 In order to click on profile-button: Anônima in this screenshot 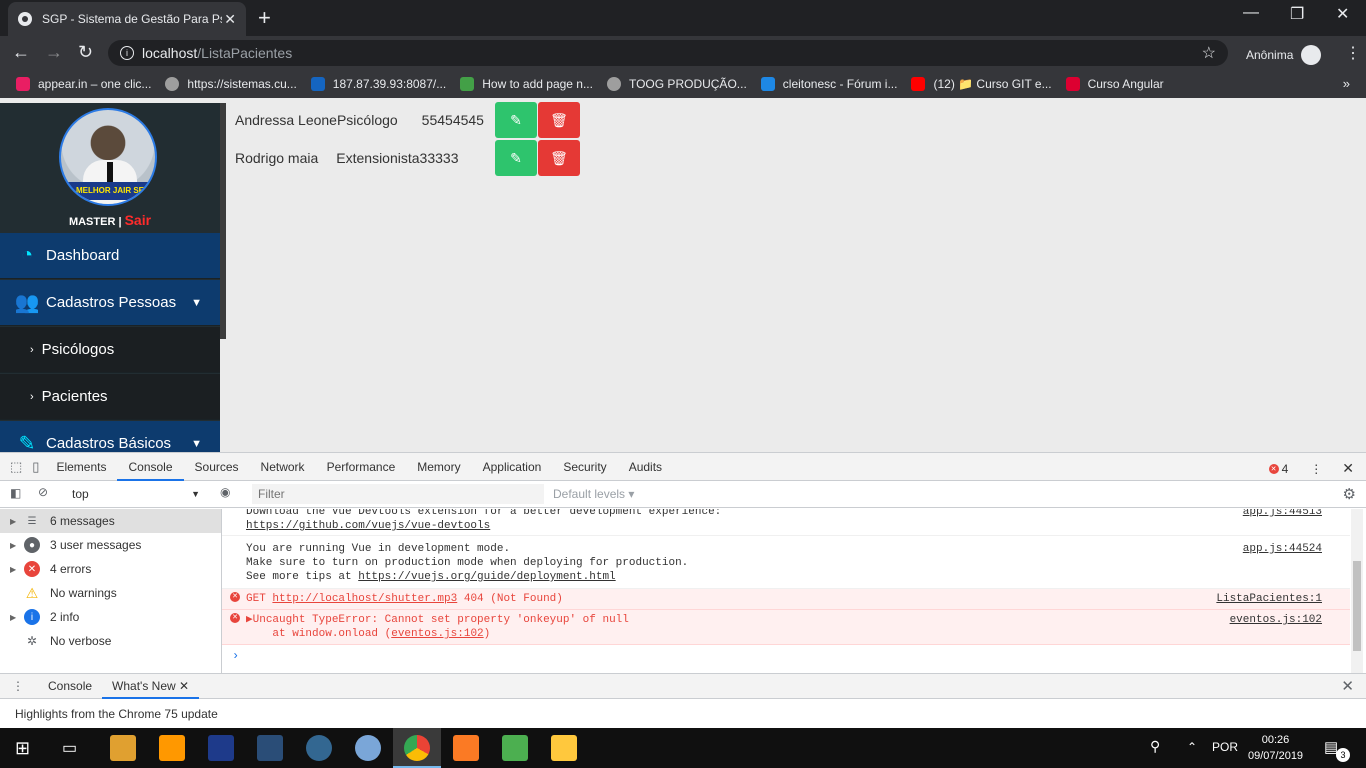, I will do `click(1284, 55)`.